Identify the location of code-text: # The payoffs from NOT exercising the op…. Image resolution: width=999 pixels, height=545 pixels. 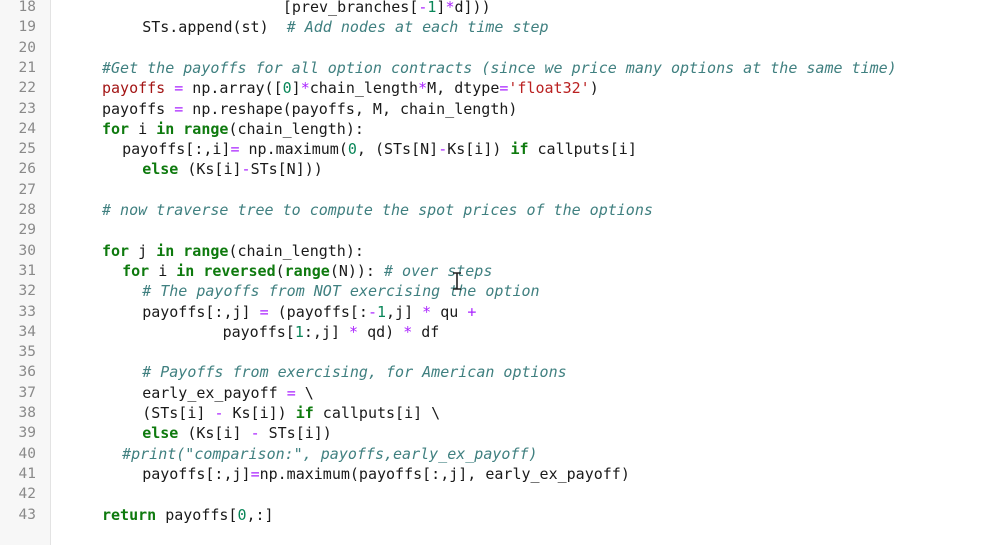
(340, 291).